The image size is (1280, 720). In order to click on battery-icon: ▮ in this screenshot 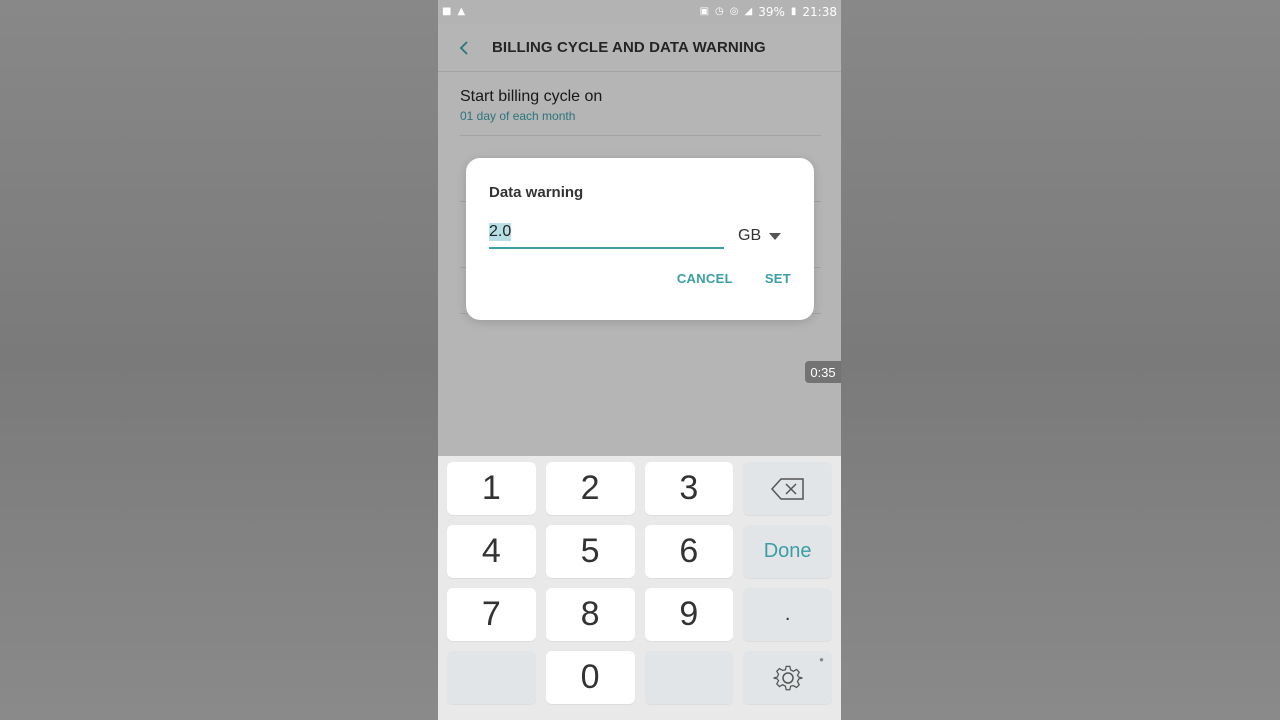, I will do `click(793, 11)`.